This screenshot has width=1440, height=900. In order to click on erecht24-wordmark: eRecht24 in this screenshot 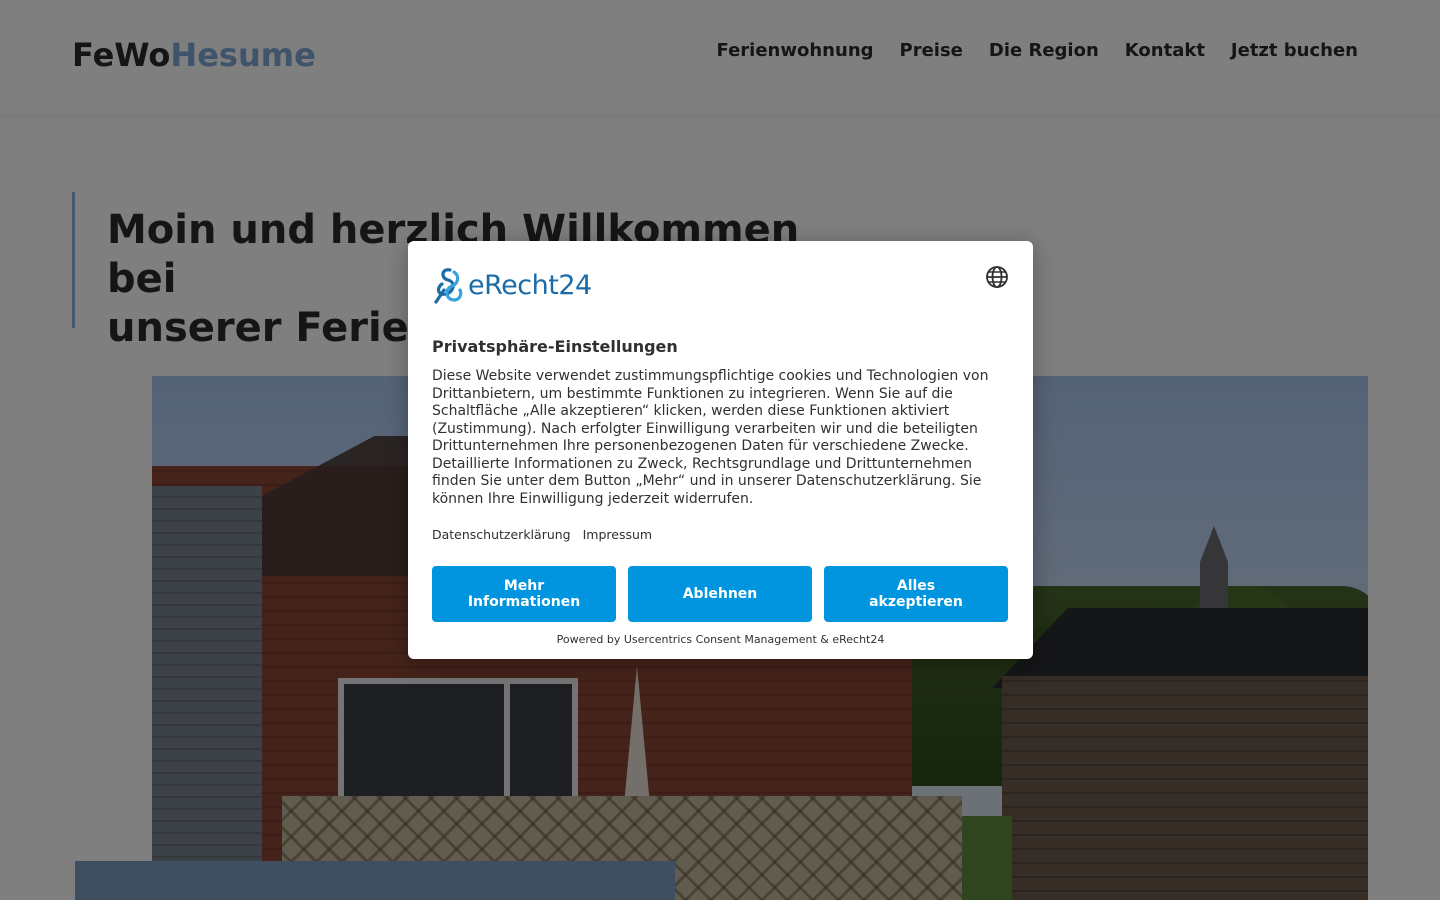, I will do `click(530, 285)`.